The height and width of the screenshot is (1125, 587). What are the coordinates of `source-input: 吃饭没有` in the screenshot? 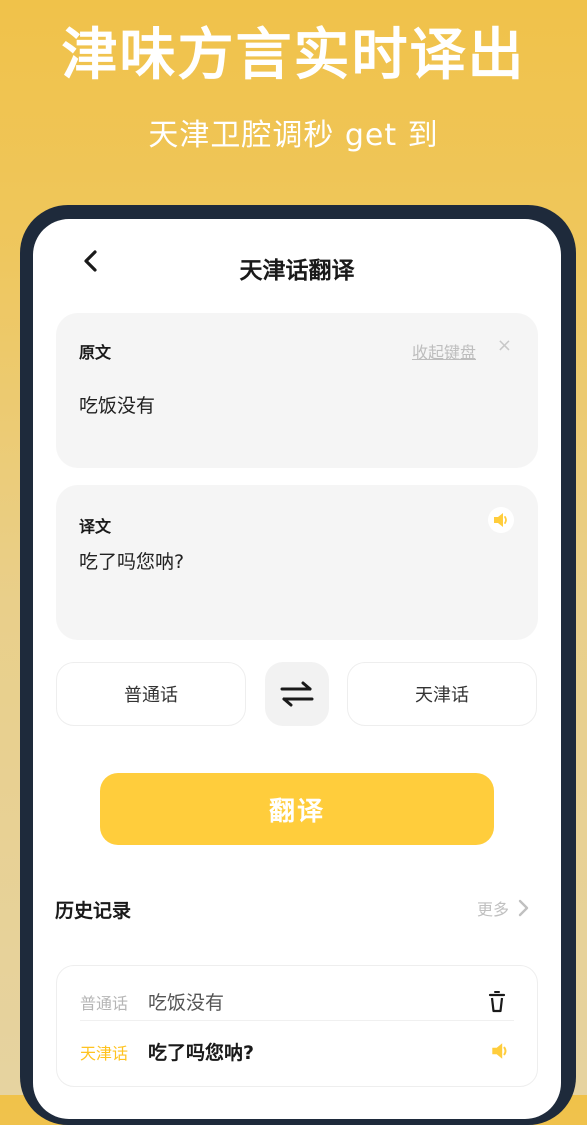 It's located at (117, 404).